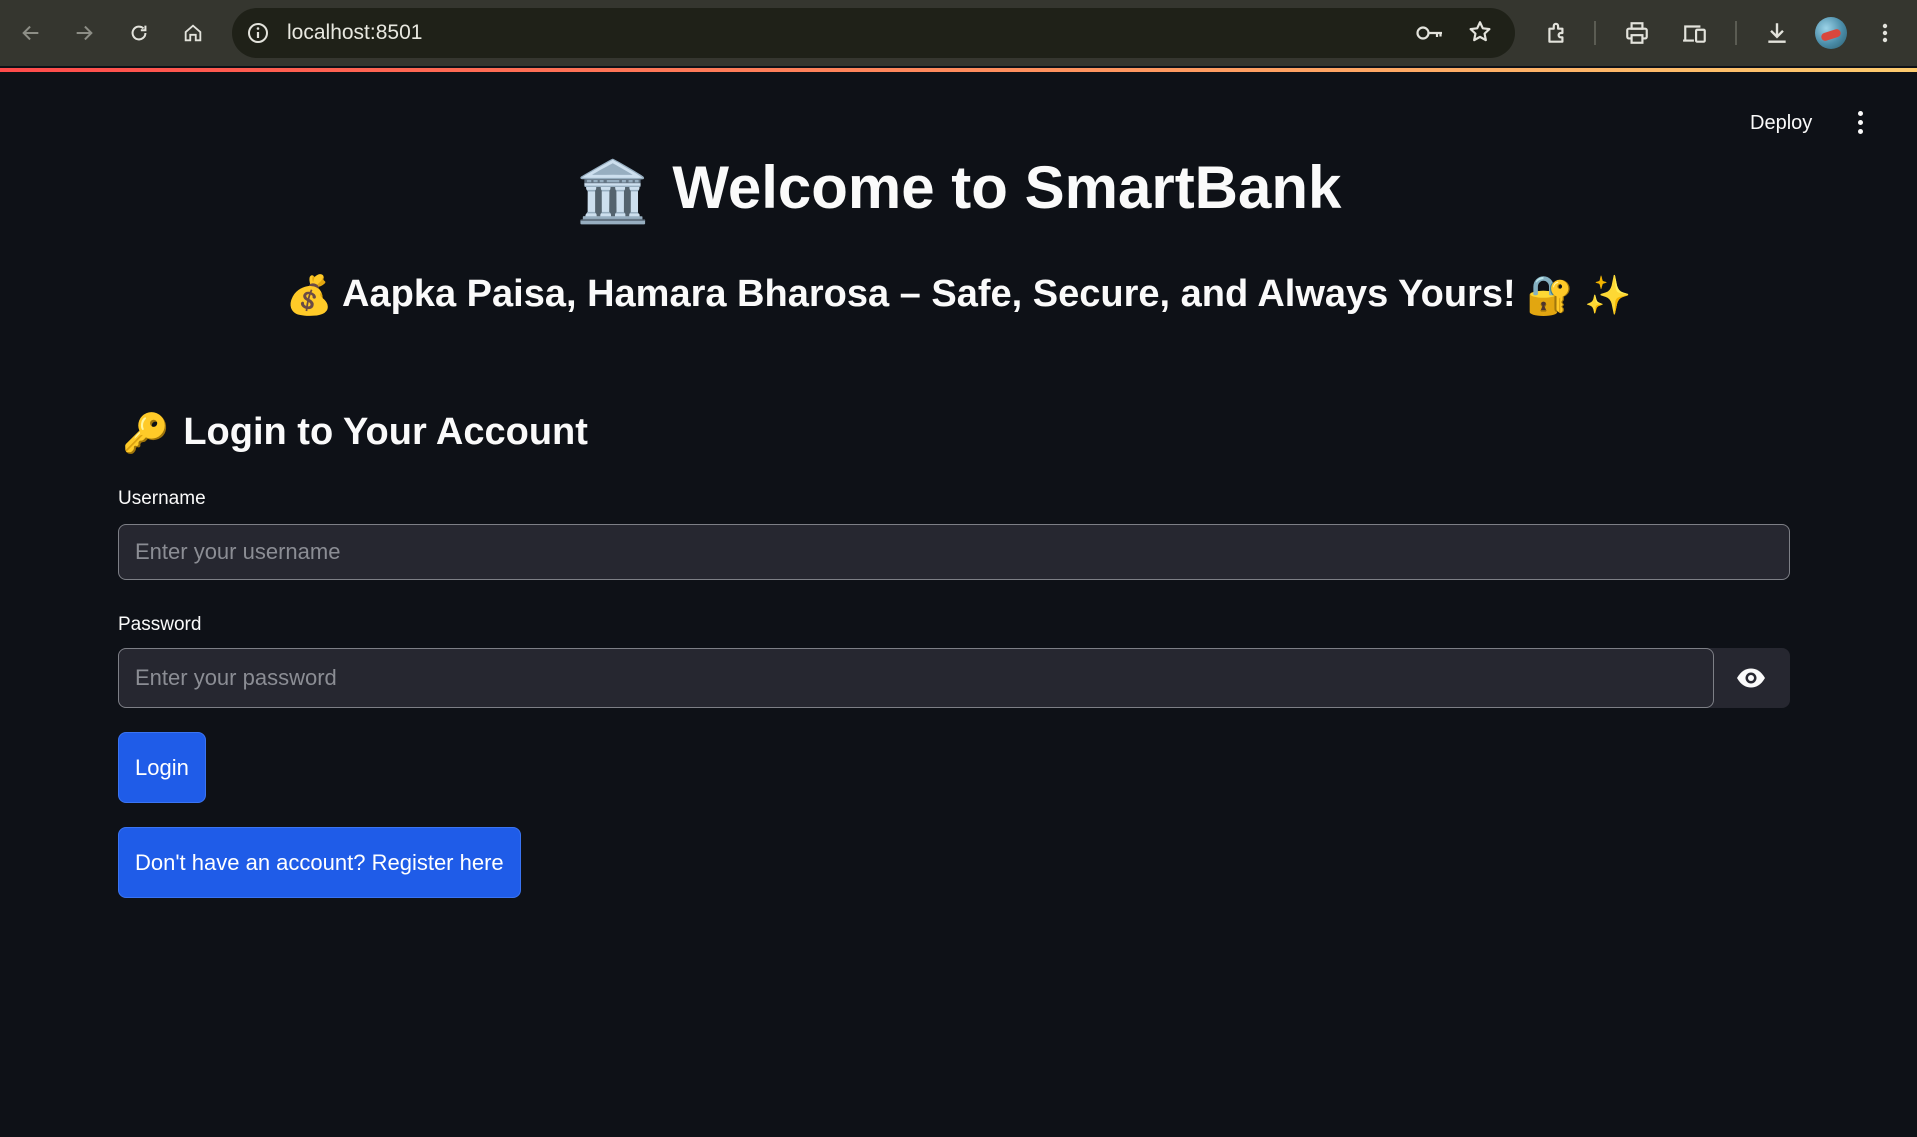  What do you see at coordinates (1480, 32) in the screenshot?
I see `bookmark-star-icon` at bounding box center [1480, 32].